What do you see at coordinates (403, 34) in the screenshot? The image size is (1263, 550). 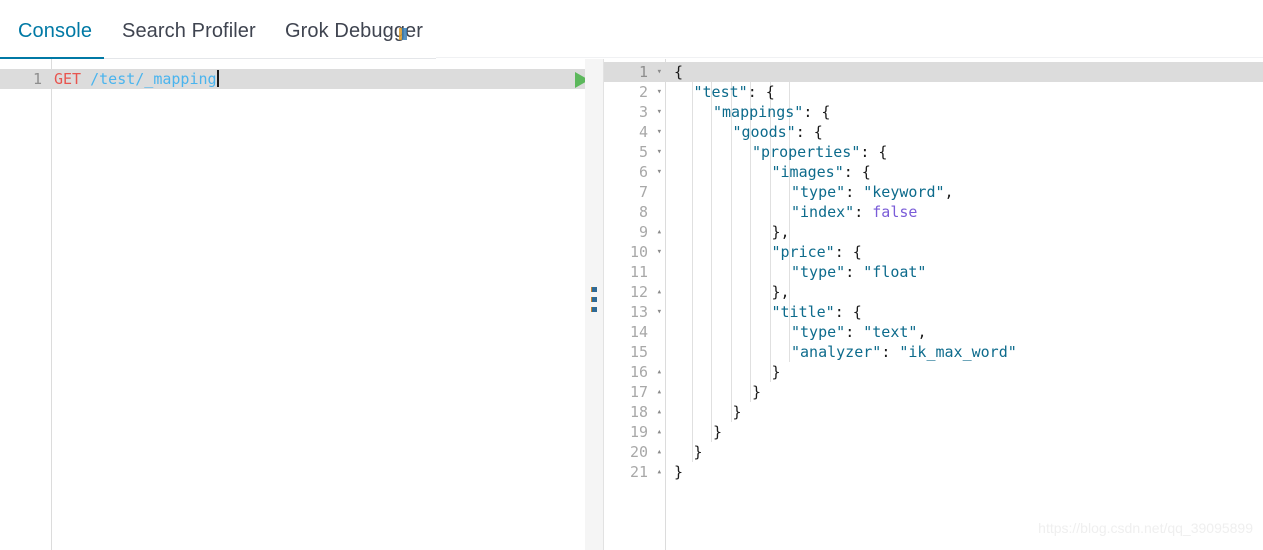 I see `render-artifact` at bounding box center [403, 34].